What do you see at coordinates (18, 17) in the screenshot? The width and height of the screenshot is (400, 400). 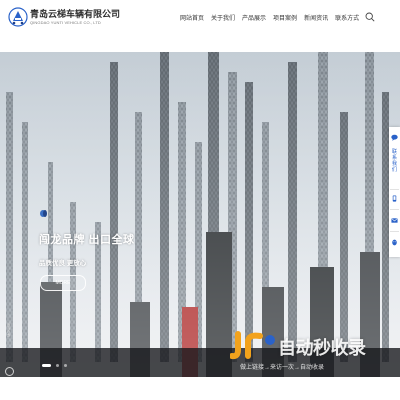 I see `company-logo` at bounding box center [18, 17].